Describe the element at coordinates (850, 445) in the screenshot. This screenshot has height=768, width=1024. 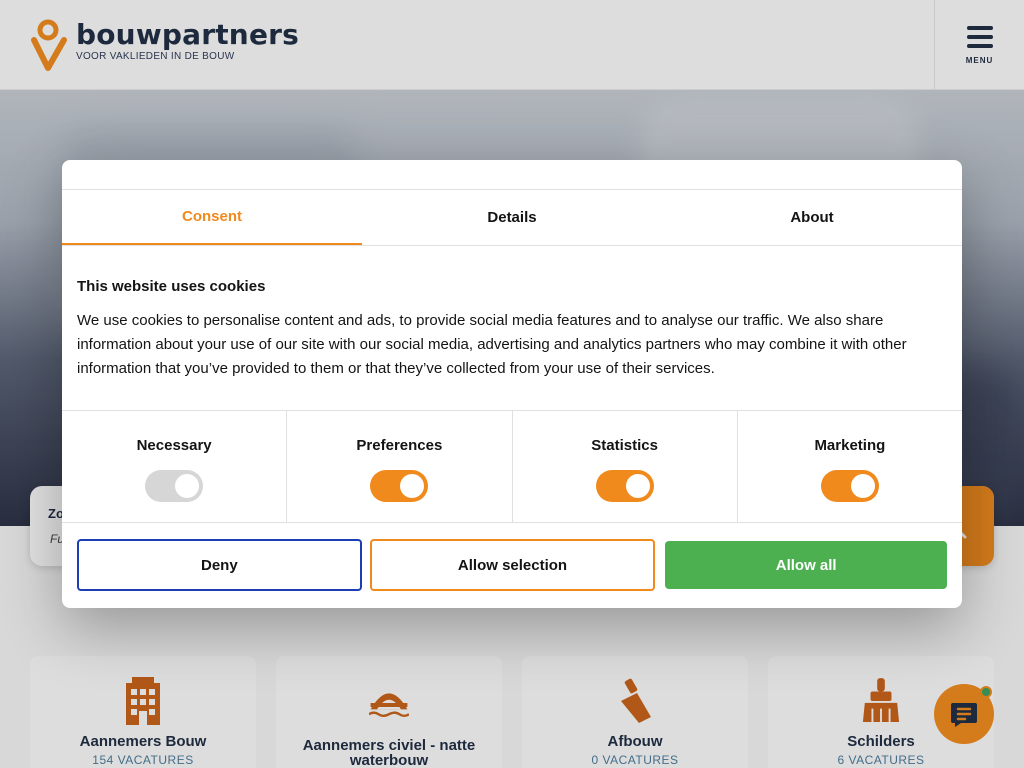
I see `toggle-label: Marketing` at that location.